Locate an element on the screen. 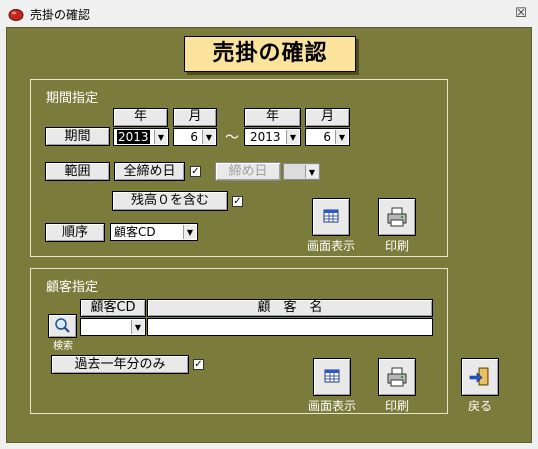  to-month-header: 月 is located at coordinates (327, 117).